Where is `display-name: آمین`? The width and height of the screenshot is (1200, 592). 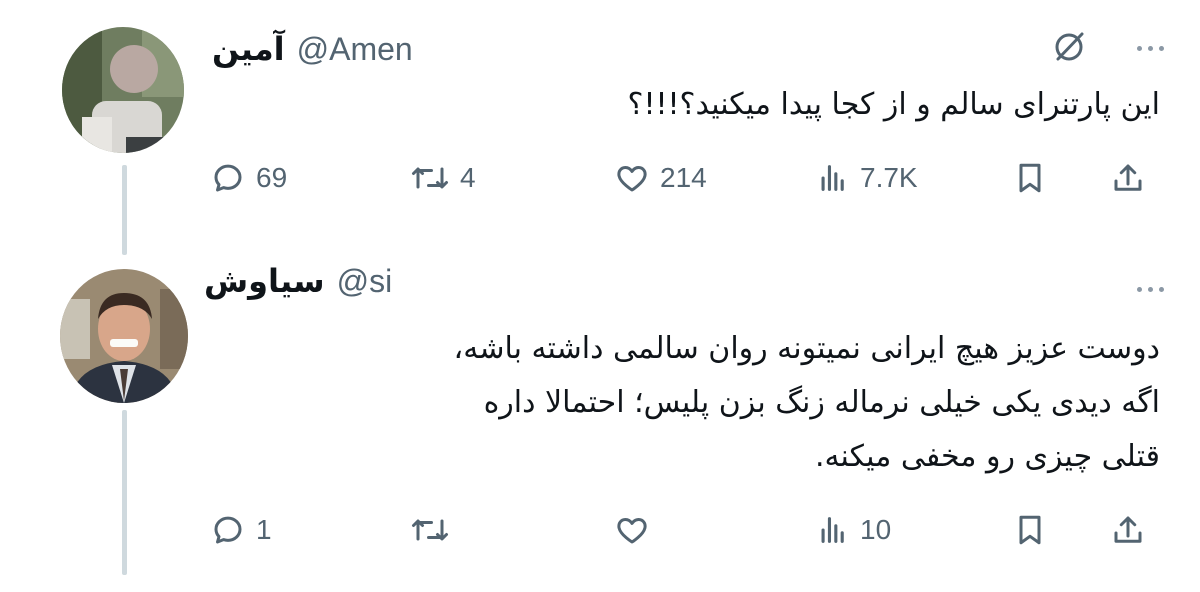
display-name: آمین is located at coordinates (248, 49).